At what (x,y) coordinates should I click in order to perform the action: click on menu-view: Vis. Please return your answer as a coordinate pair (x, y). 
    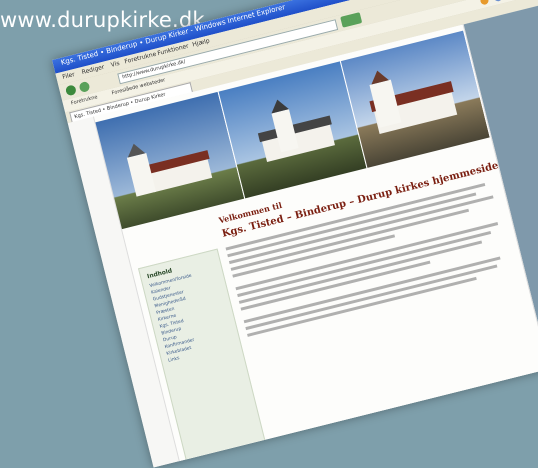
    Looking at the image, I should click on (115, 64).